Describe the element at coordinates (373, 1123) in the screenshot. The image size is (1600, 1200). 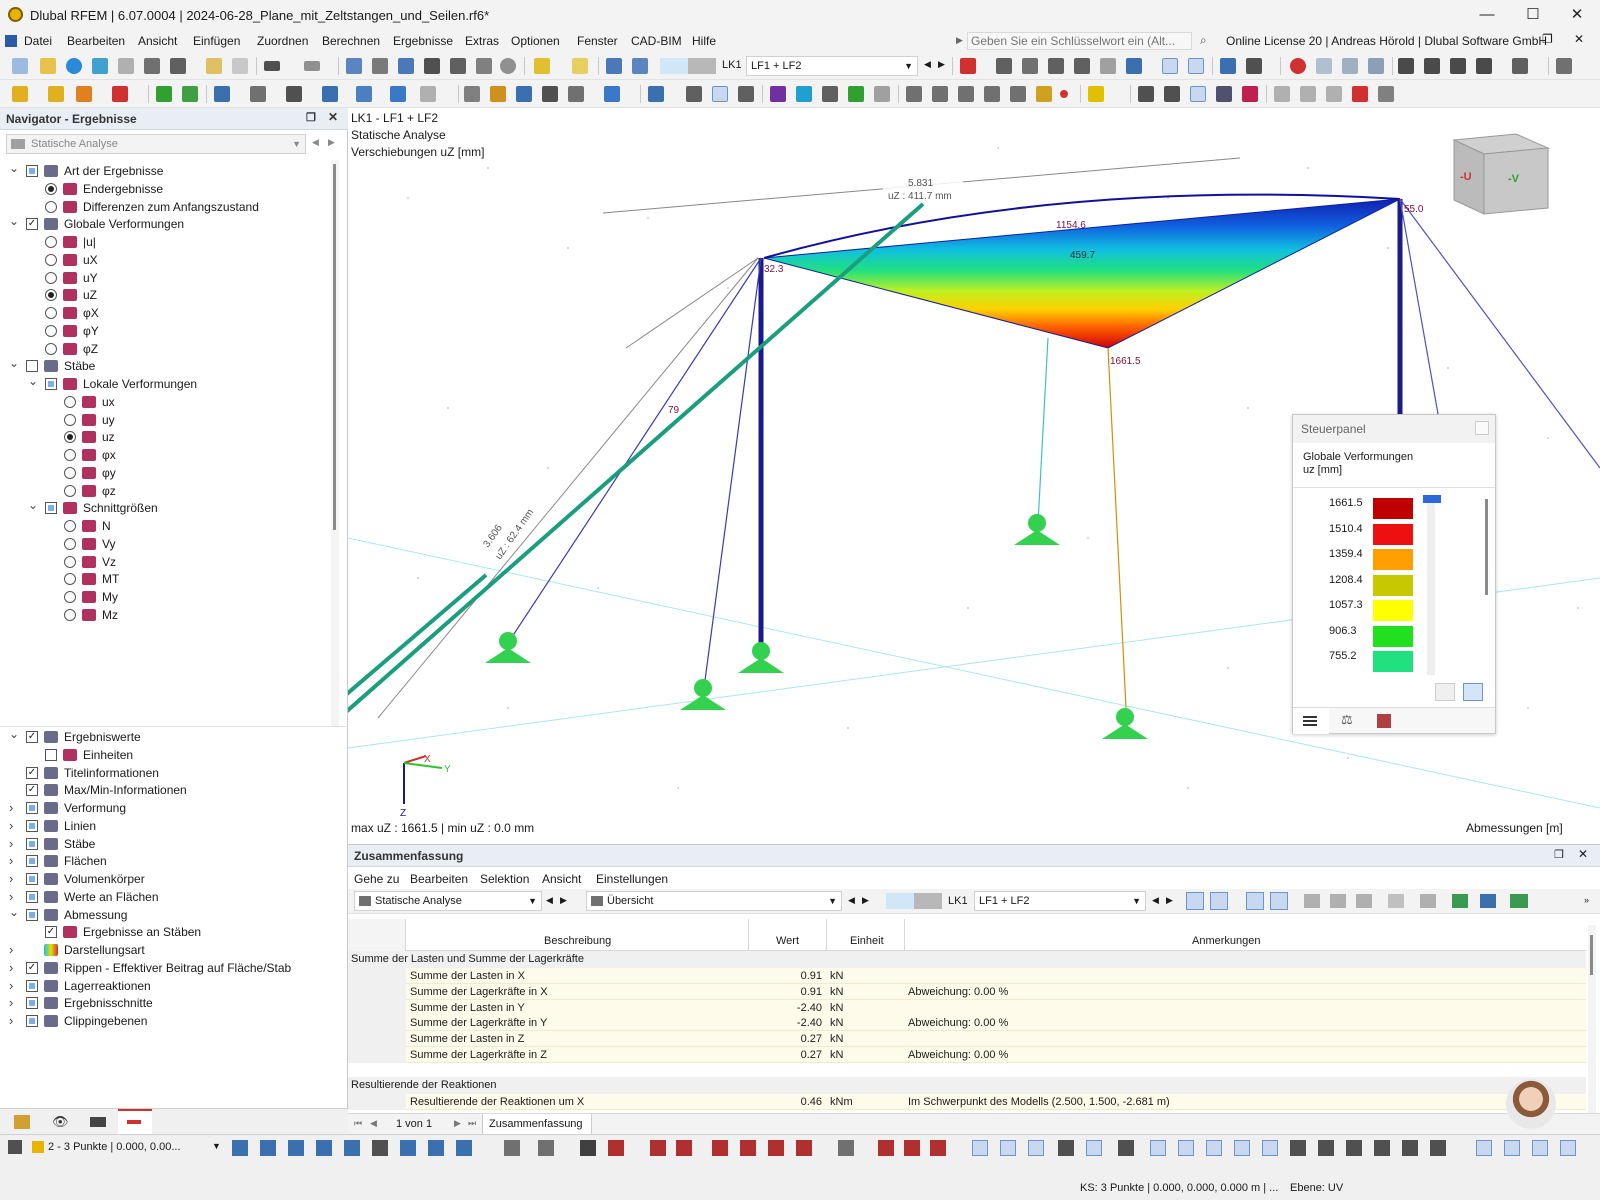
I see `prev-page-button: ◀` at that location.